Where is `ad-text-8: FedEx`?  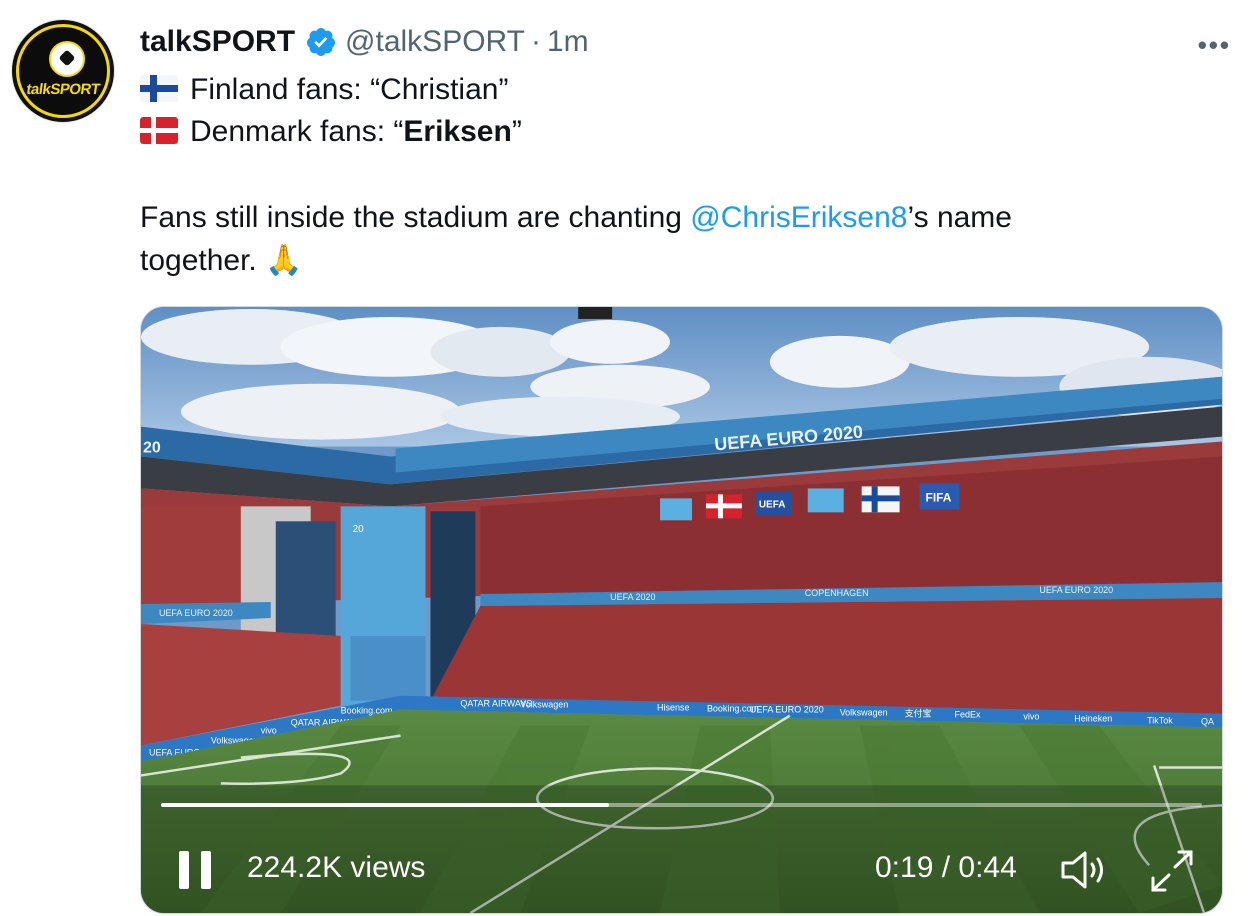 ad-text-8: FedEx is located at coordinates (967, 715).